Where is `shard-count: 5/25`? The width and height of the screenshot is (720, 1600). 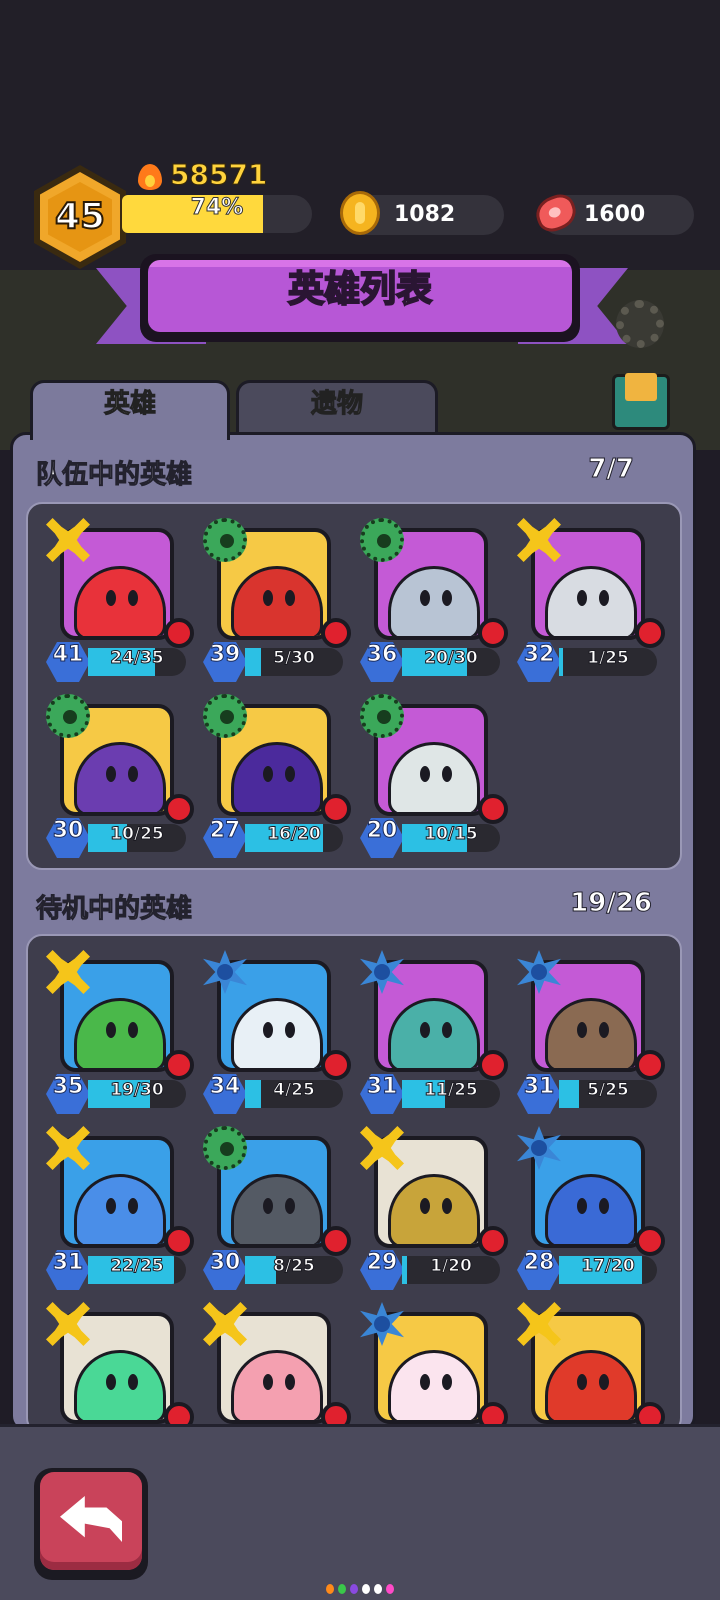 shard-count: 5/25 is located at coordinates (608, 1090).